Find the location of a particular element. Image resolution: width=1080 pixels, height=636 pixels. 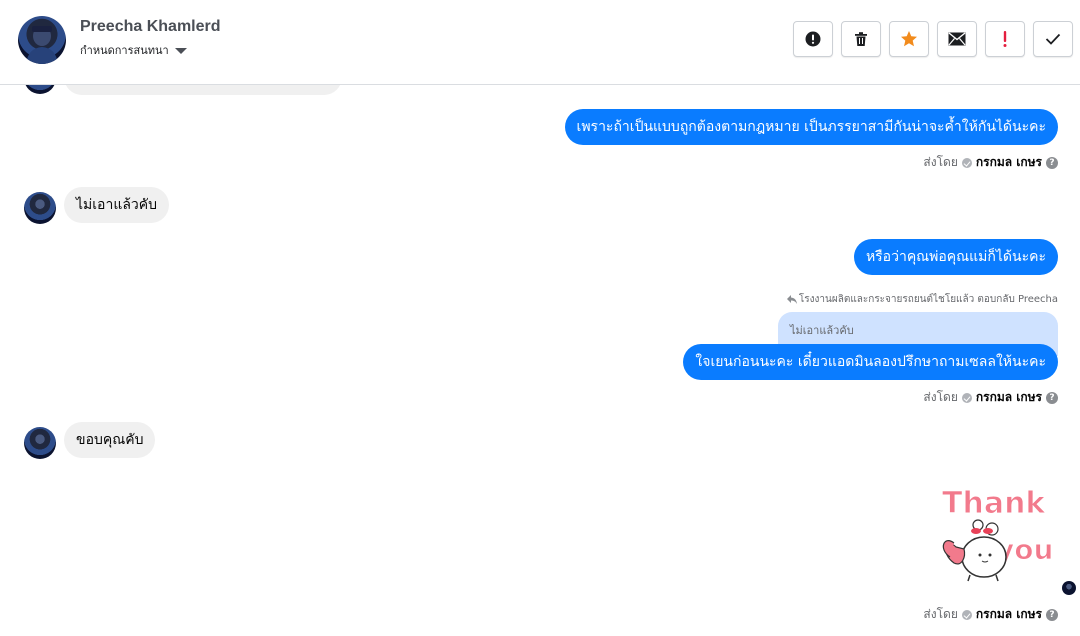

assign-conversation-label: กำหนดการสนทนา is located at coordinates (124, 50).